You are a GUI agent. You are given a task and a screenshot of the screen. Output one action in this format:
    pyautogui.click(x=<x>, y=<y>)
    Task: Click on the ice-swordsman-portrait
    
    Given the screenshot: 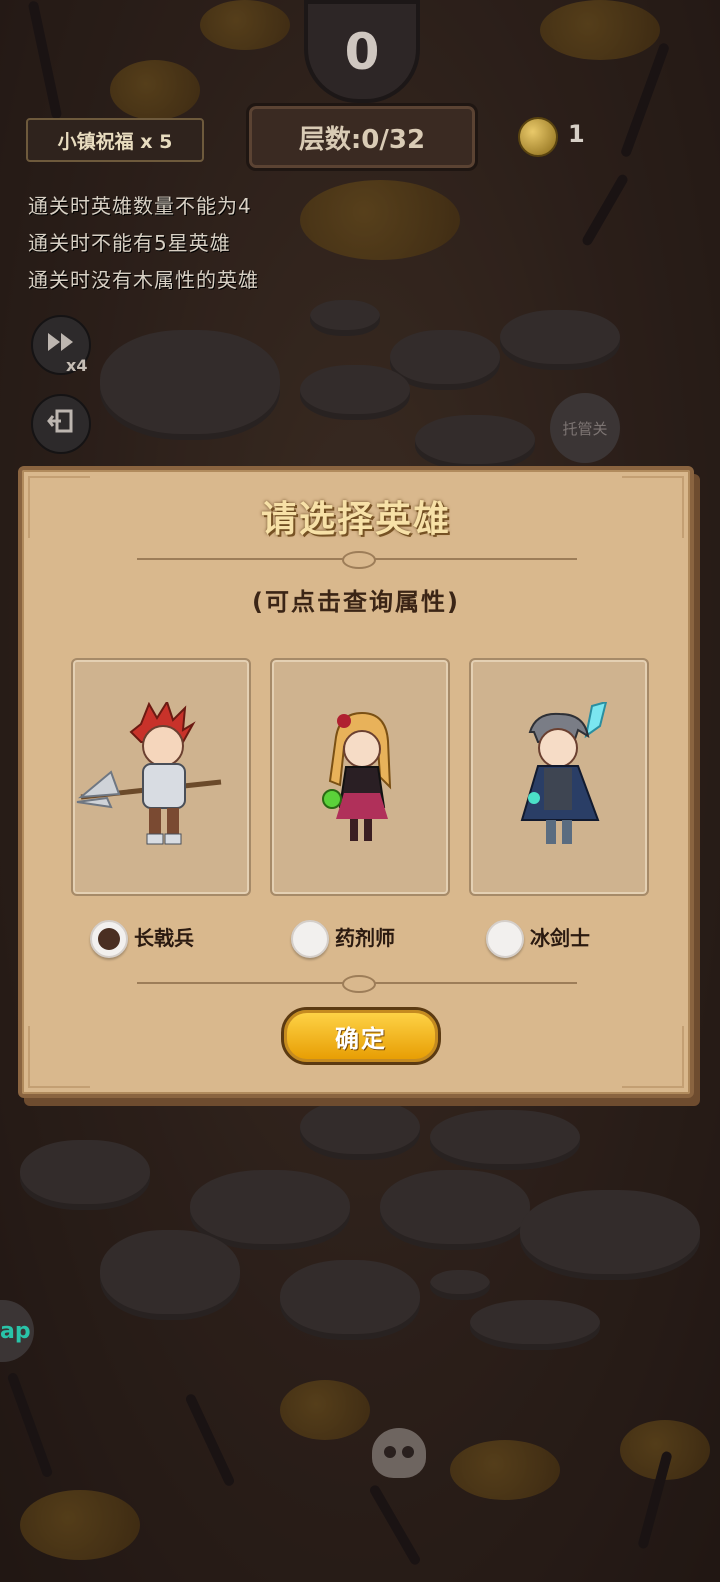 What is the action you would take?
    pyautogui.click(x=564, y=773)
    